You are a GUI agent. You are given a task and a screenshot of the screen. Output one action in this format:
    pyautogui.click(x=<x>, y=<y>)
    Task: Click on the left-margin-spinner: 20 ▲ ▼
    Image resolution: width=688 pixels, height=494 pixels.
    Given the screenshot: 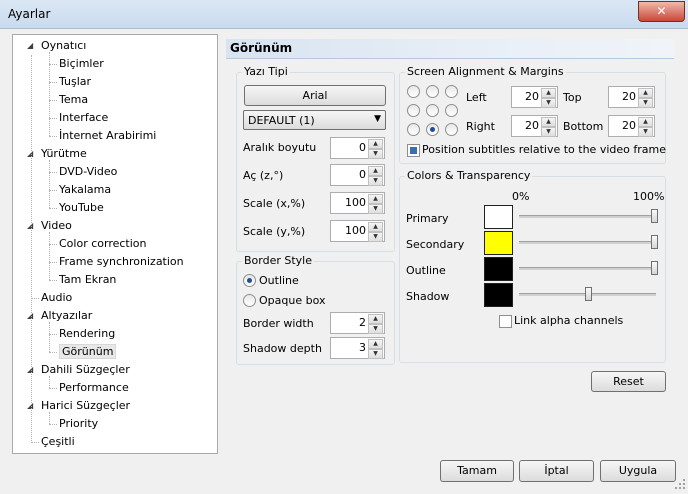 What is the action you would take?
    pyautogui.click(x=534, y=97)
    